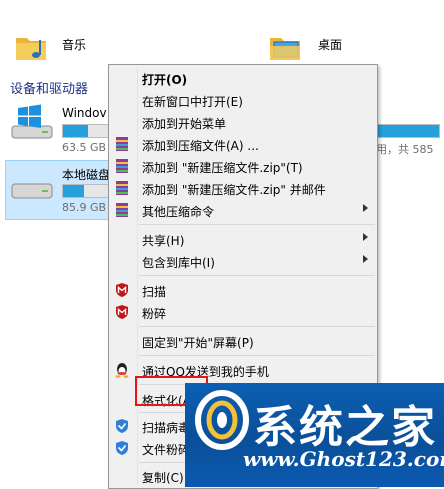 The height and width of the screenshot is (489, 444). Describe the element at coordinates (330, 44) in the screenshot. I see `folder-label-desktop: 桌面` at that location.